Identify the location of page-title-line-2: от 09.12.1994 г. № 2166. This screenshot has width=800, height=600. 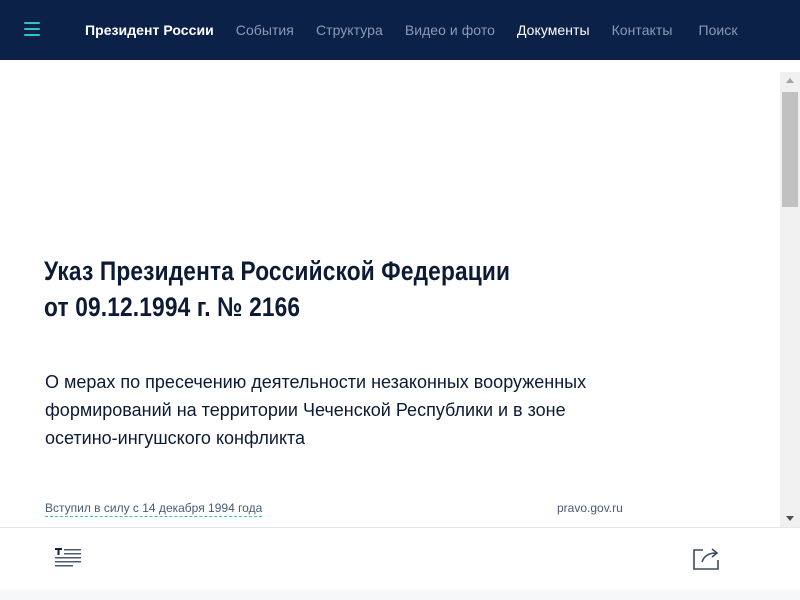
(172, 307).